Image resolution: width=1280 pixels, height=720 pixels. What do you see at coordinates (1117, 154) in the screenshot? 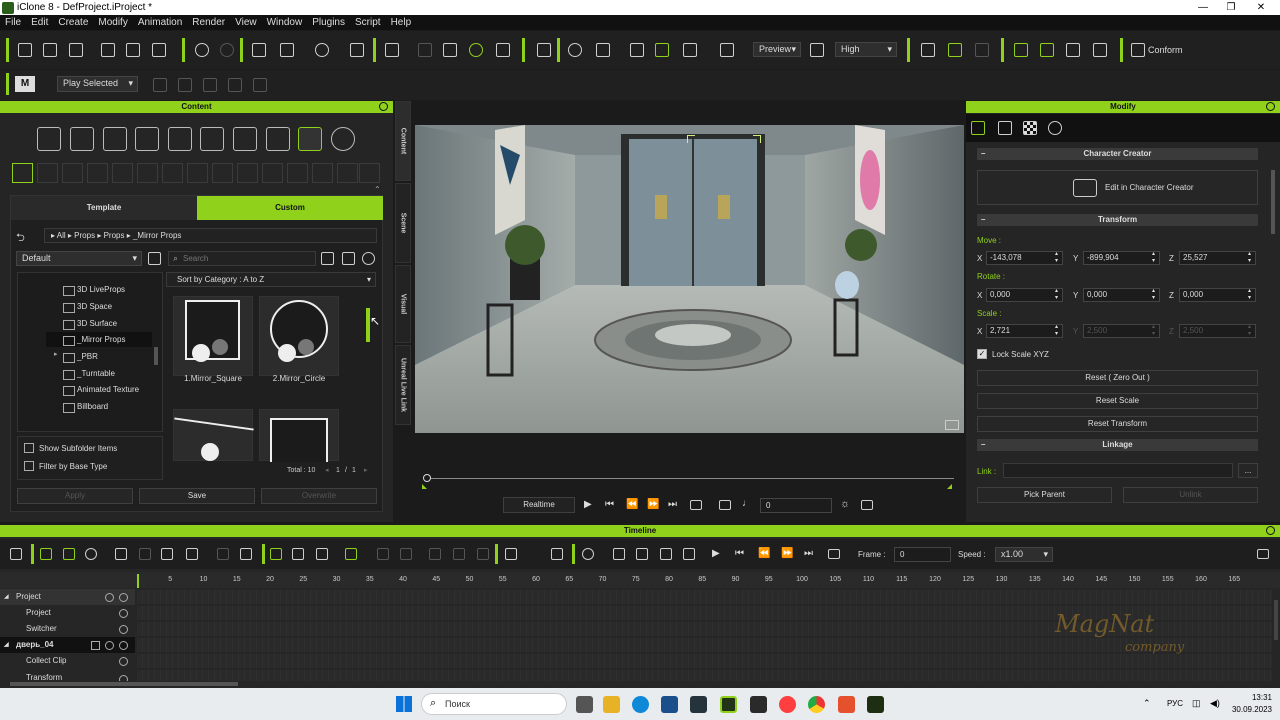
I see `section-character-creator: Character Creator` at bounding box center [1117, 154].